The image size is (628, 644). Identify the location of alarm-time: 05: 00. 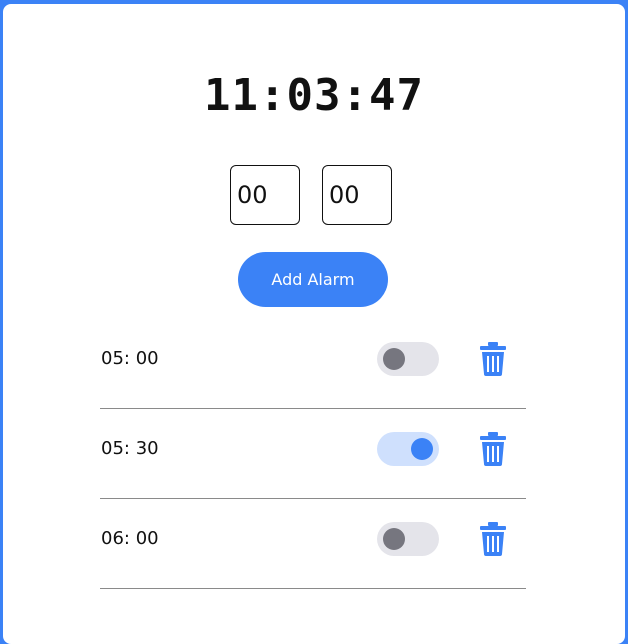
(130, 358).